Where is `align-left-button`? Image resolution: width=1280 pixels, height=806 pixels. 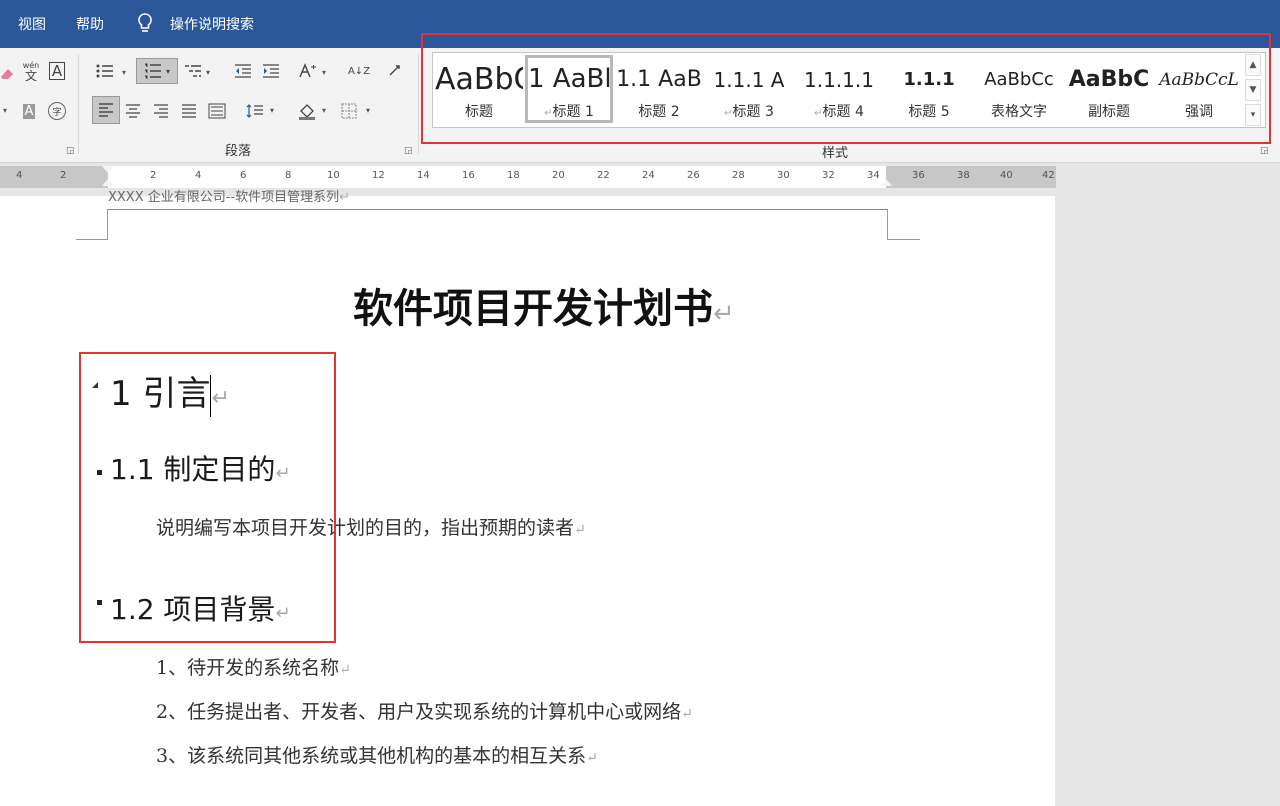
align-left-button is located at coordinates (106, 110).